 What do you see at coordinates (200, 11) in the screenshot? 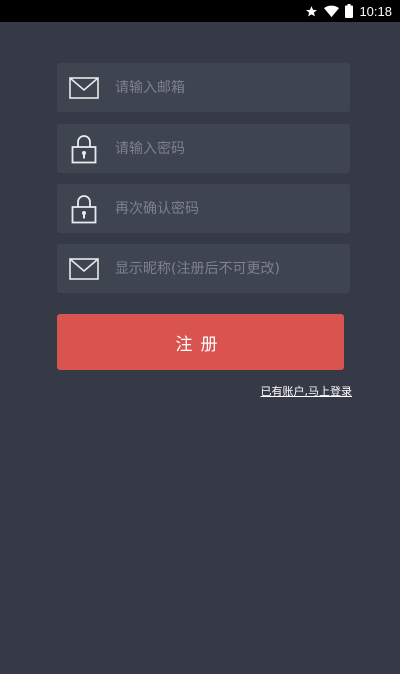
I see `status-bar: 10:18` at bounding box center [200, 11].